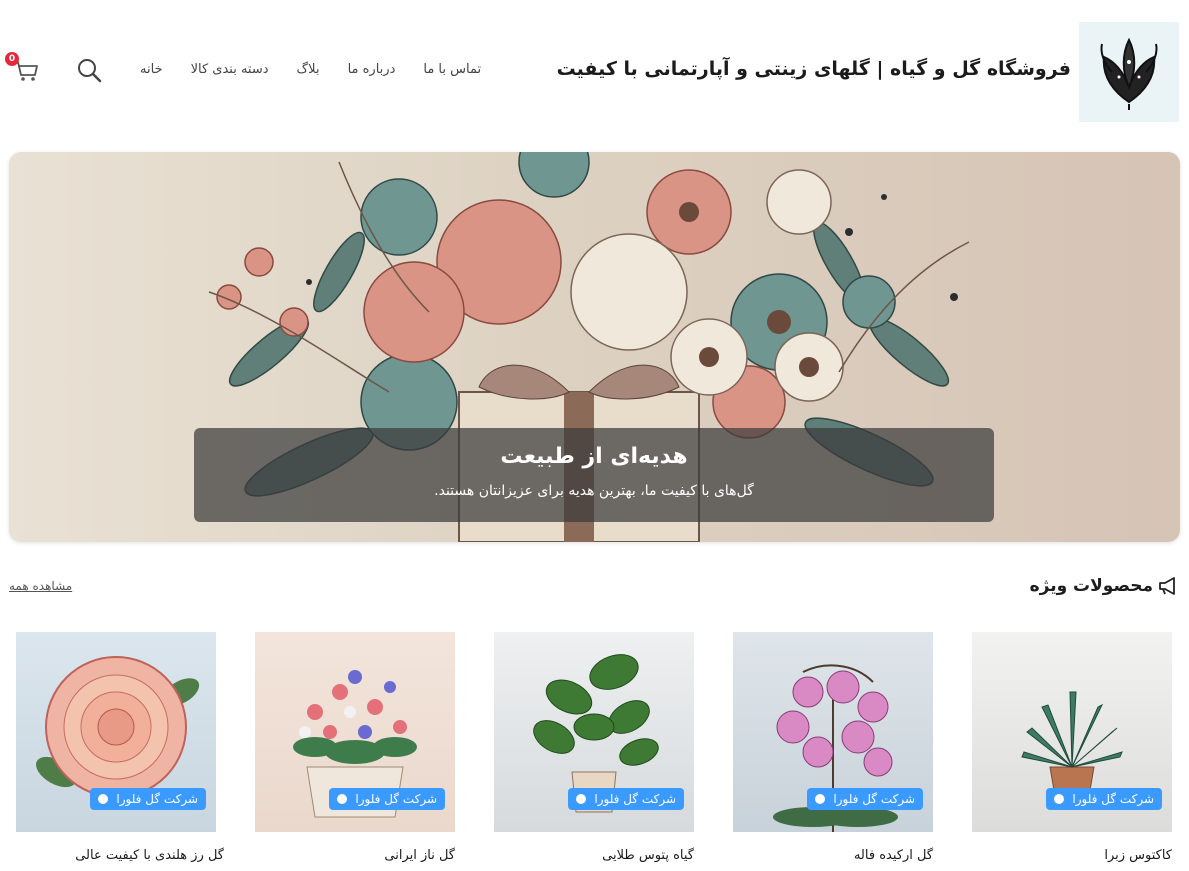 This screenshot has width=1189, height=871. What do you see at coordinates (1167, 586) in the screenshot?
I see `megaphone-icon` at bounding box center [1167, 586].